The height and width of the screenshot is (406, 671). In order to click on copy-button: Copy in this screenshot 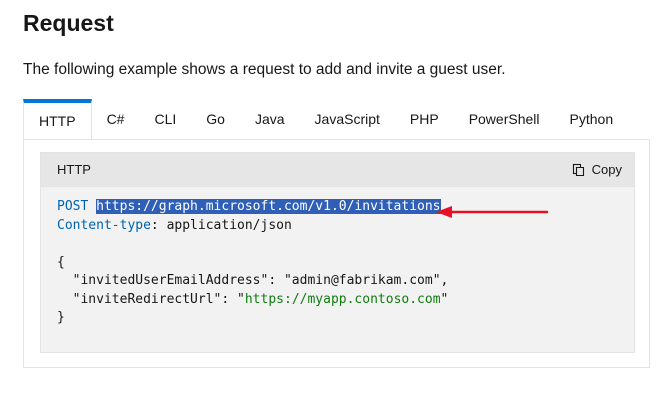, I will do `click(597, 169)`.